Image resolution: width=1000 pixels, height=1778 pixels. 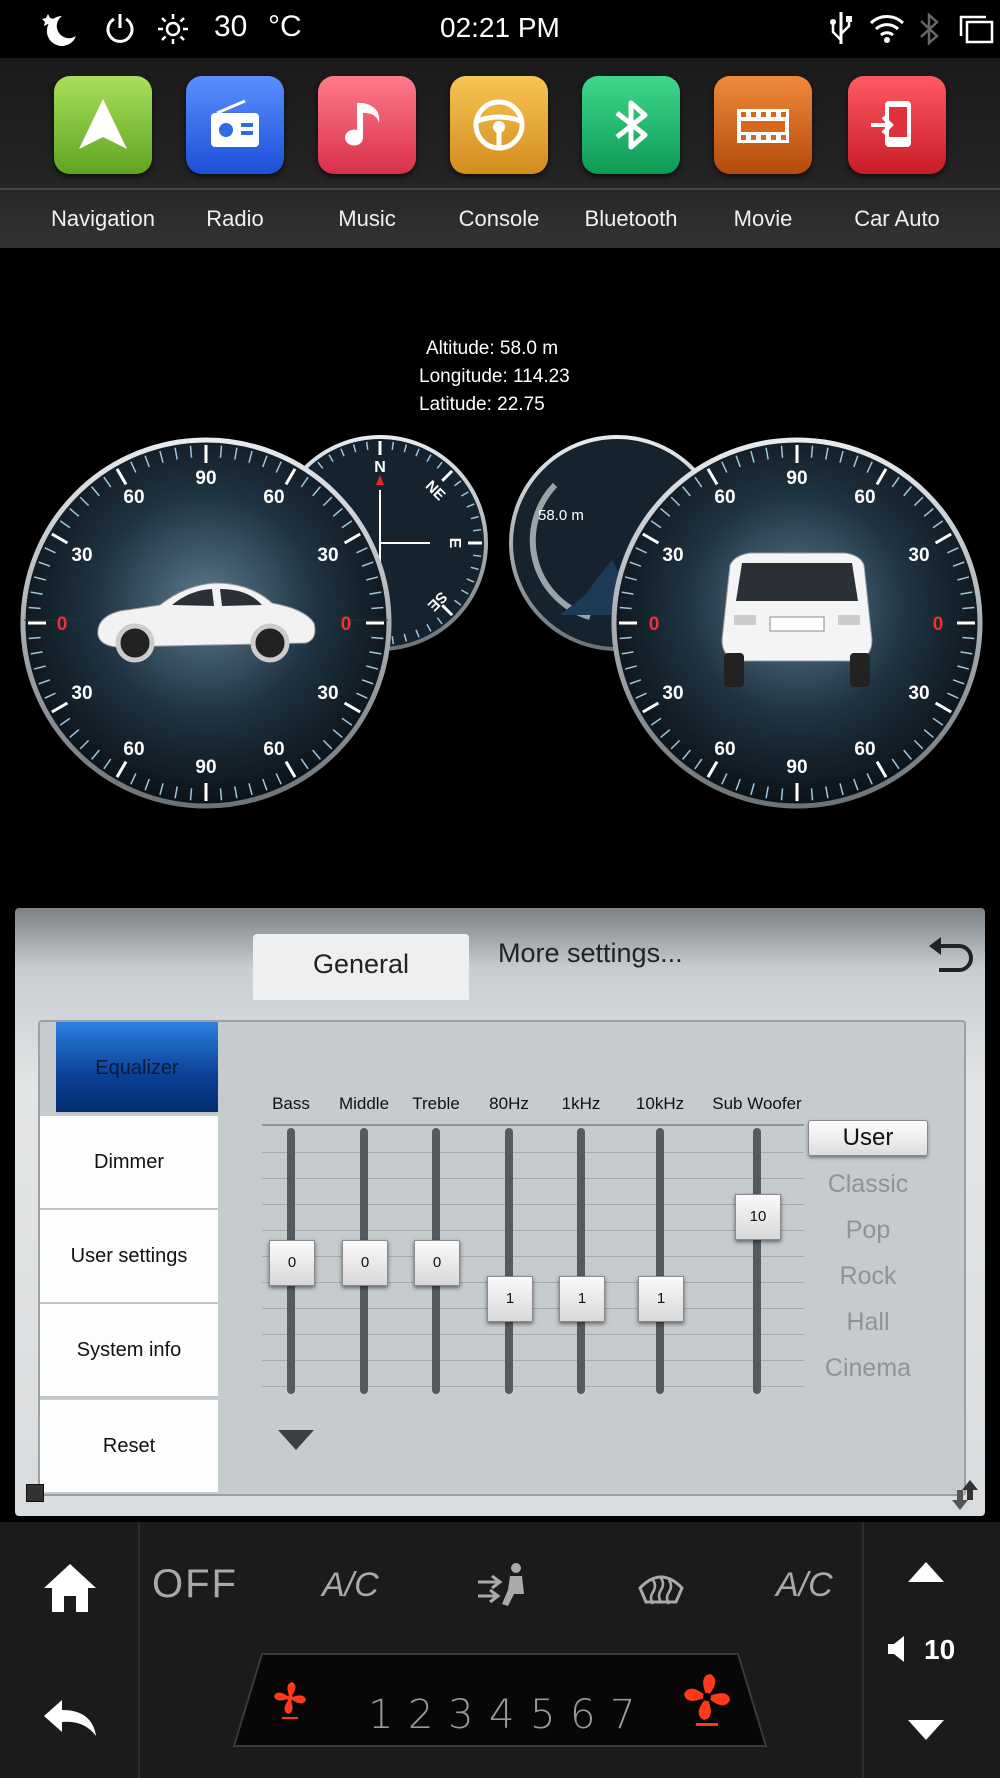 What do you see at coordinates (129, 1446) in the screenshot?
I see `sidebar-item-reset: Reset` at bounding box center [129, 1446].